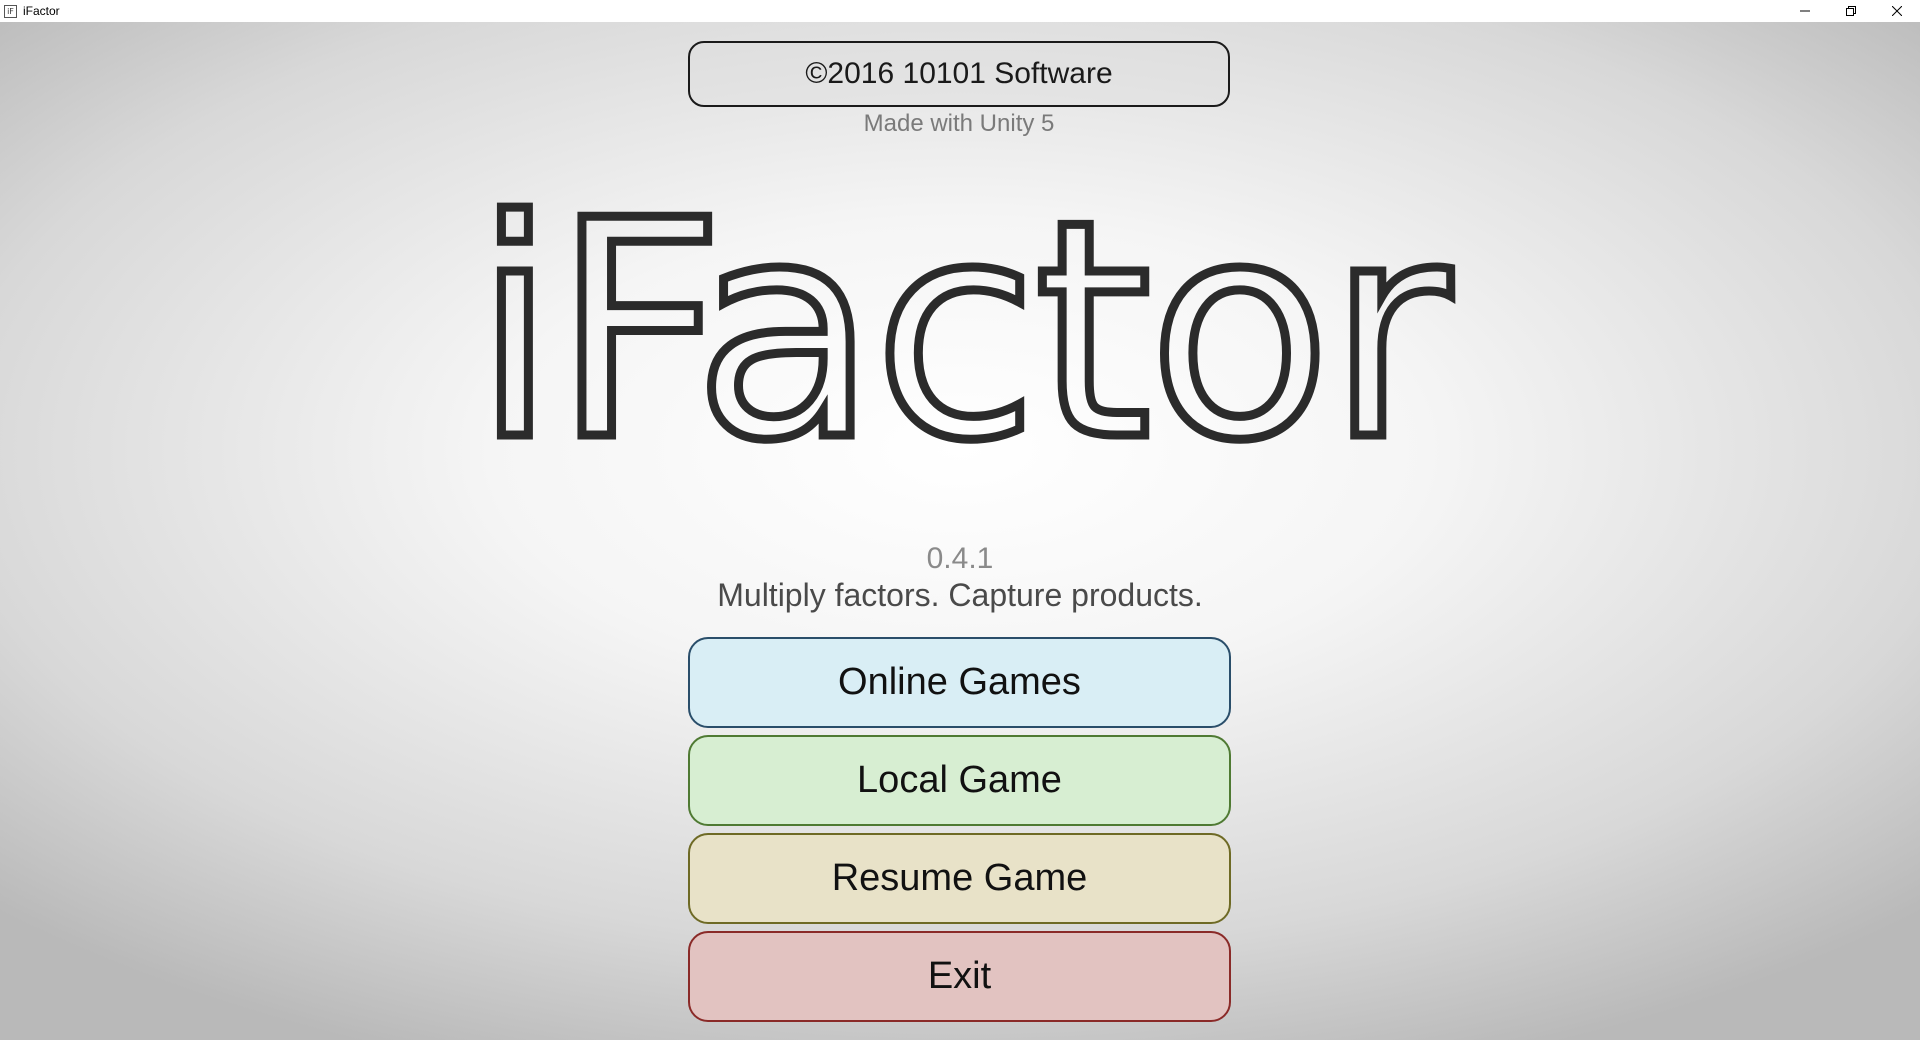 The width and height of the screenshot is (1920, 1040). I want to click on restore-button, so click(1851, 11).